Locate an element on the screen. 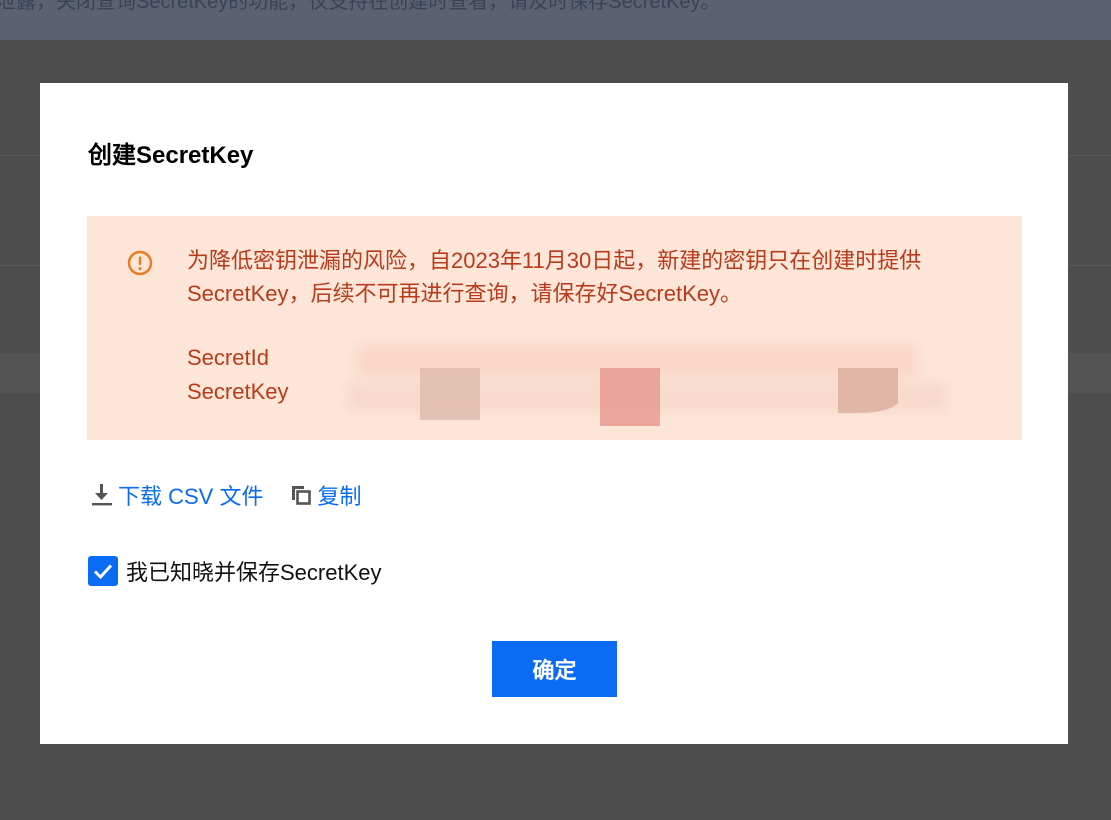  copy-icon is located at coordinates (302, 495).